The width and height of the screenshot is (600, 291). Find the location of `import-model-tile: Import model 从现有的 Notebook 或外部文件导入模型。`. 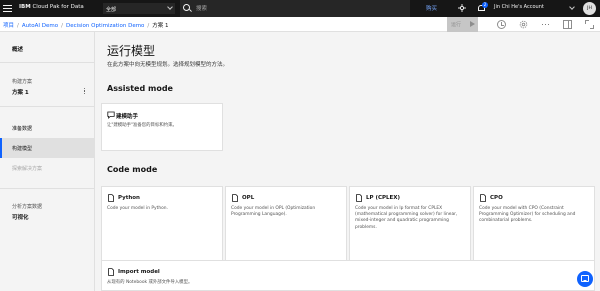

import-model-tile: Import model 从现有的 Notebook 或外部文件导入模型。 is located at coordinates (348, 275).